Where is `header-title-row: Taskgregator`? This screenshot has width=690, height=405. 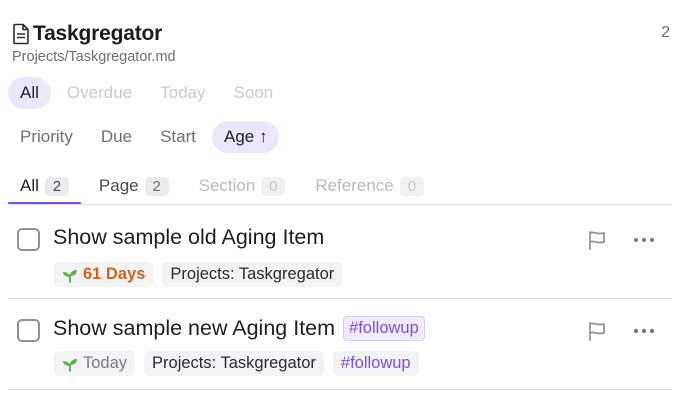 header-title-row: Taskgregator is located at coordinates (87, 34).